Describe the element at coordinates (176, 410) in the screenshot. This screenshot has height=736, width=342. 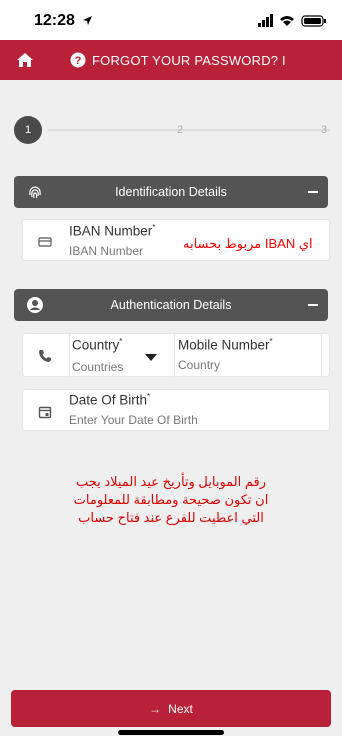
I see `dob-field: Date Of Birth* Enter Your Date Of Birth` at that location.